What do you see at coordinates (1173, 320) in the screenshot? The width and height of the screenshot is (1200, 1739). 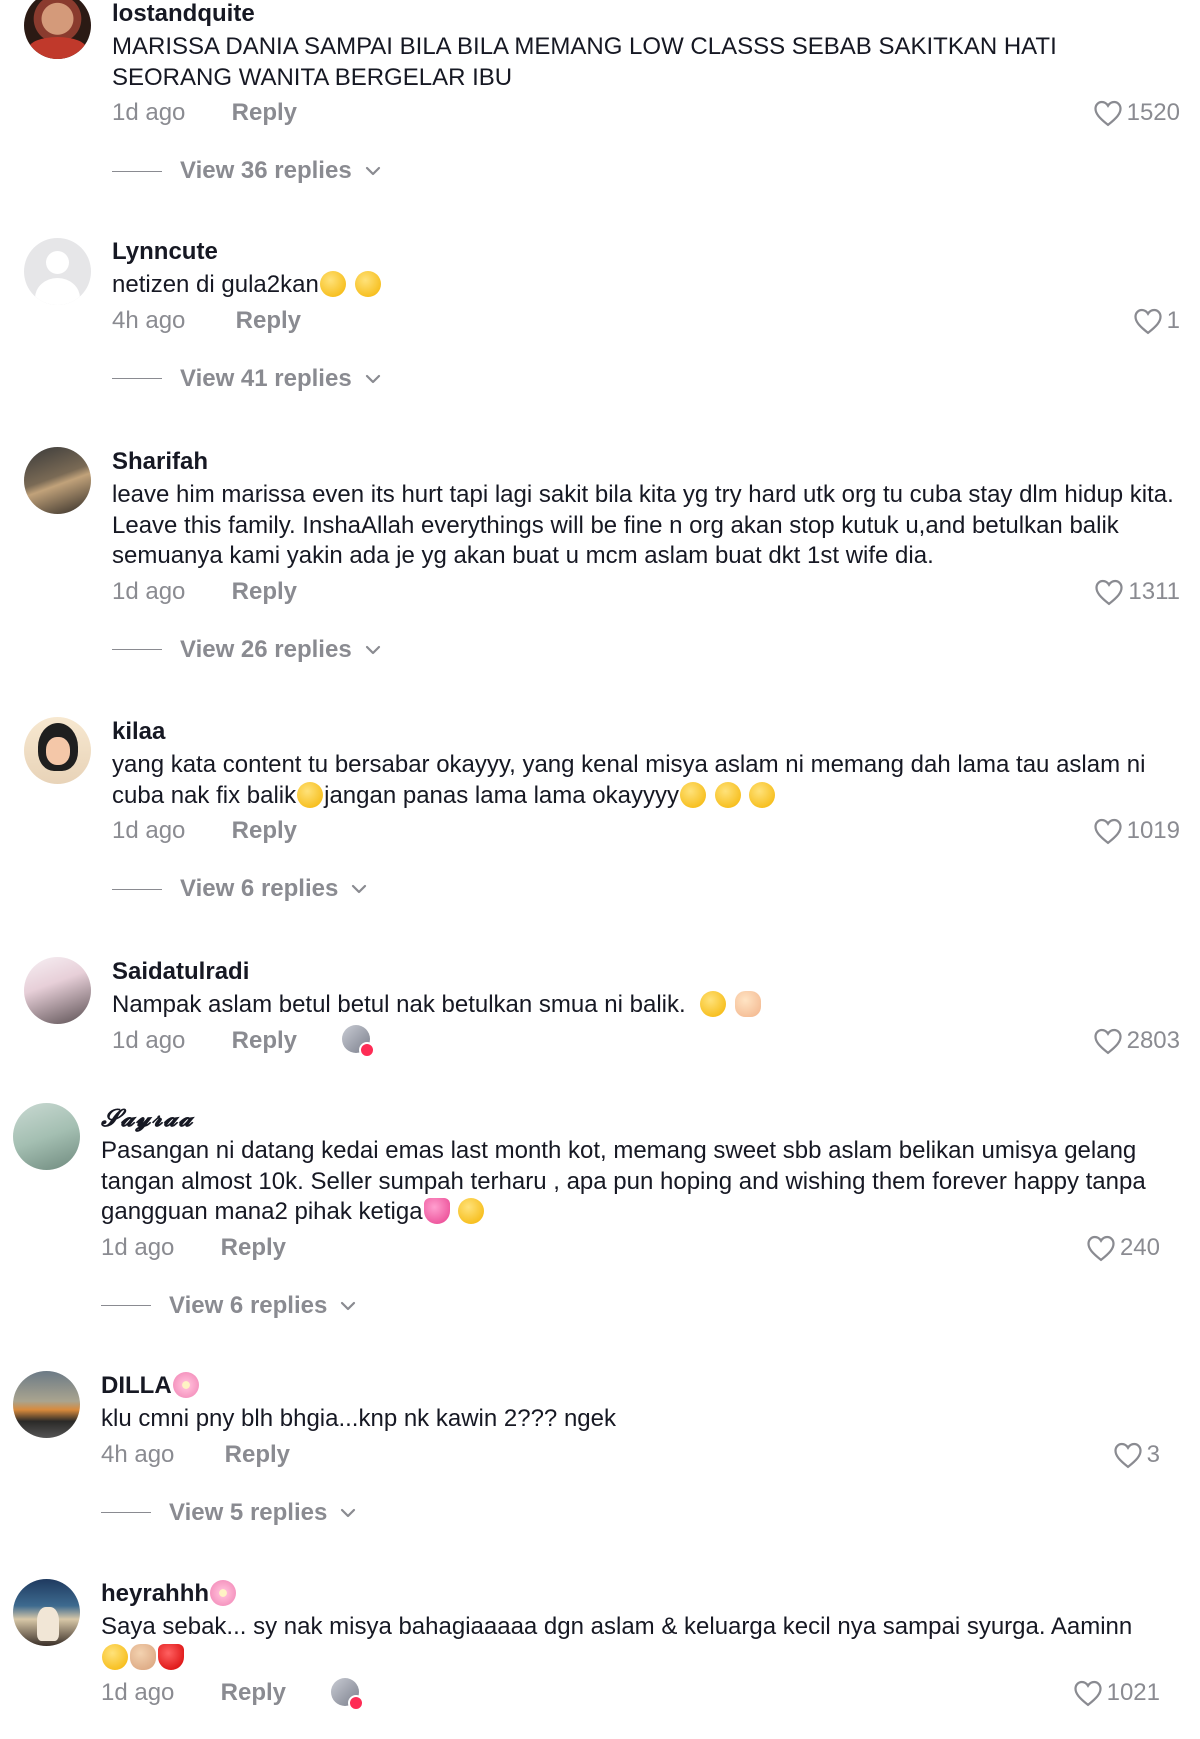 I see `like-count: 1` at bounding box center [1173, 320].